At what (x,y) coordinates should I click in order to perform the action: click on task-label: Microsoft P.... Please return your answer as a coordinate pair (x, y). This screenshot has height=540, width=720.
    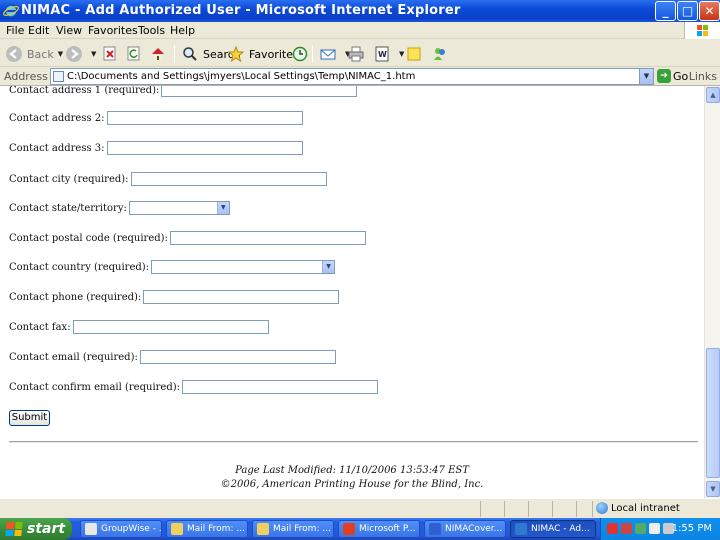
    Looking at the image, I should click on (387, 529).